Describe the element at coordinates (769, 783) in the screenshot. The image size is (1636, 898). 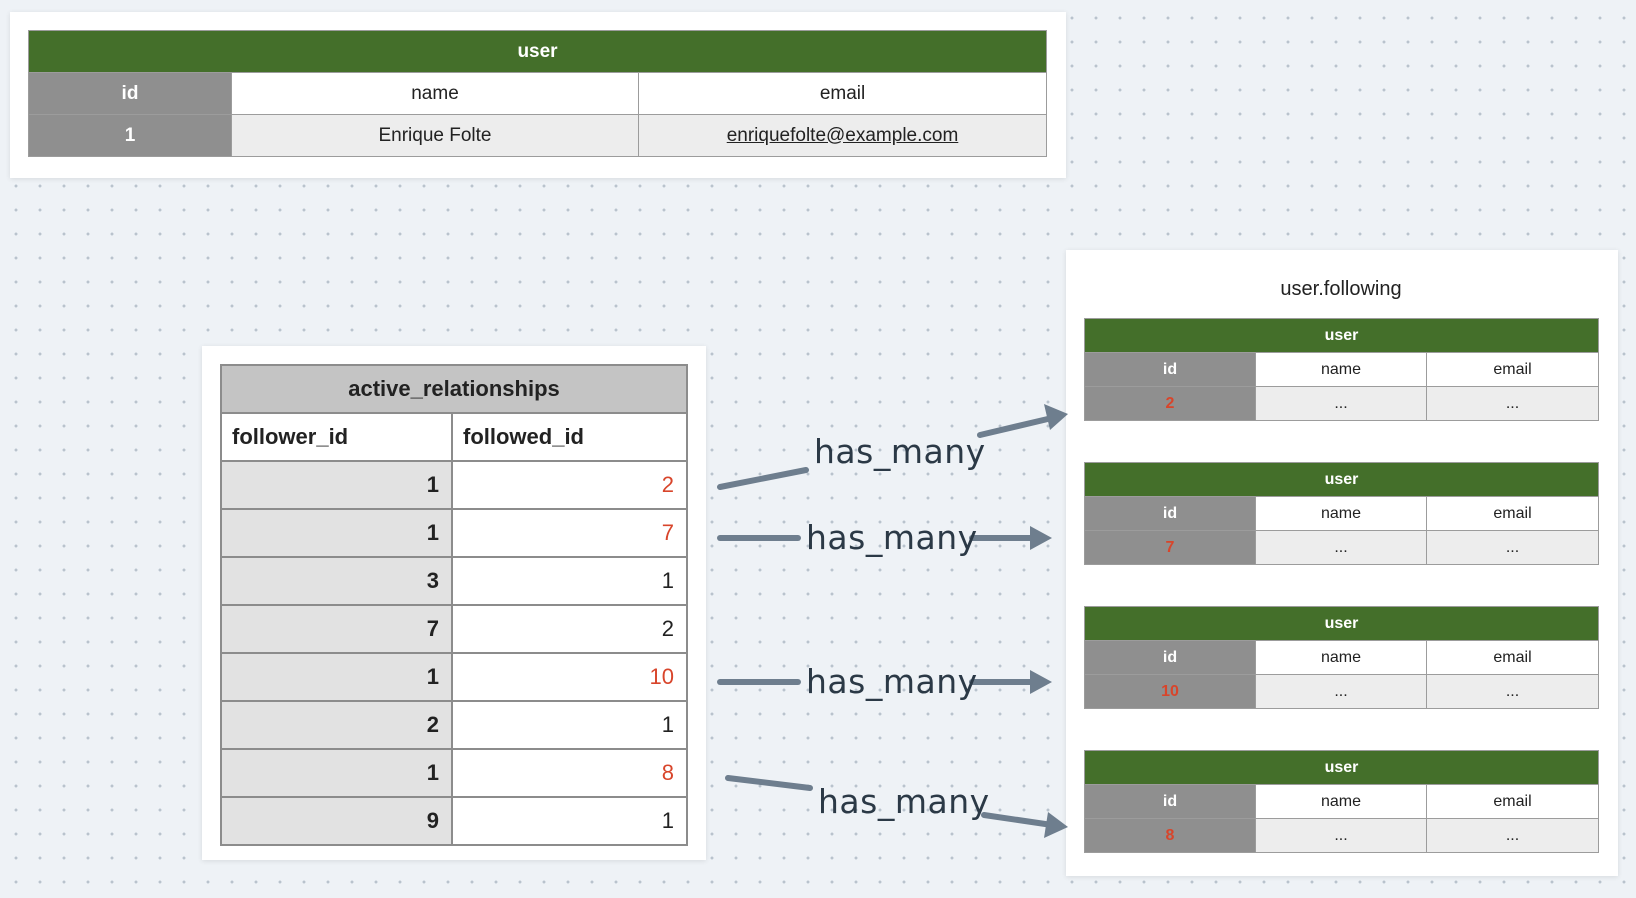
I see `arrow-4-tail` at that location.